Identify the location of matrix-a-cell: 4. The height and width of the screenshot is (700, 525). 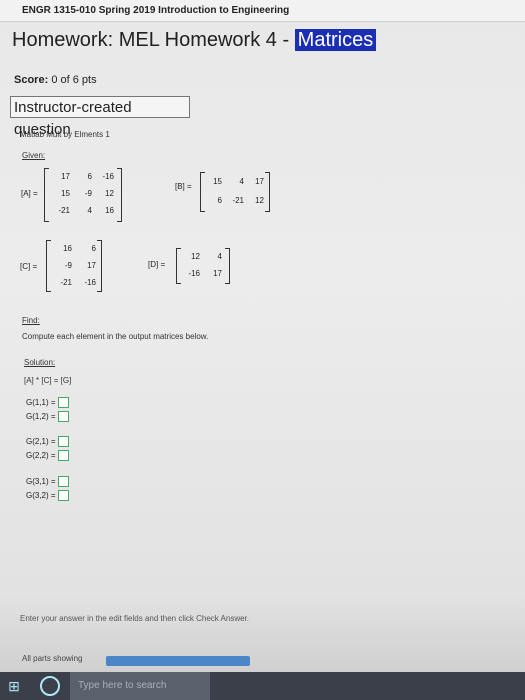
(89, 210).